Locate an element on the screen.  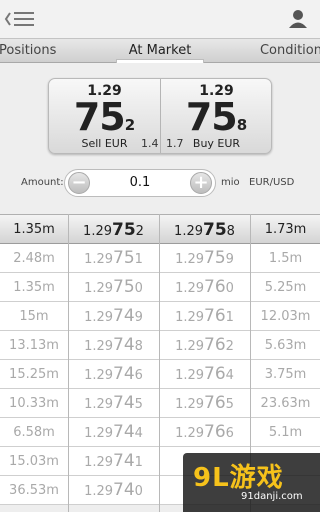
ladder-row: 15m 1.29749 1.29761 12.03m is located at coordinates (160, 316).